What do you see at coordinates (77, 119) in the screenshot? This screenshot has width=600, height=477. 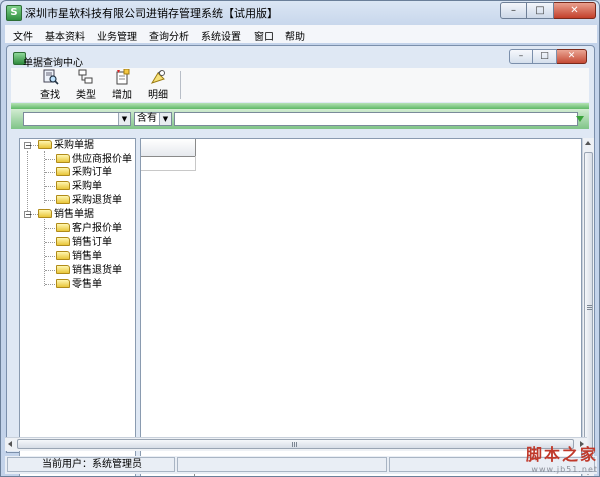 I see `field-select: ▼` at bounding box center [77, 119].